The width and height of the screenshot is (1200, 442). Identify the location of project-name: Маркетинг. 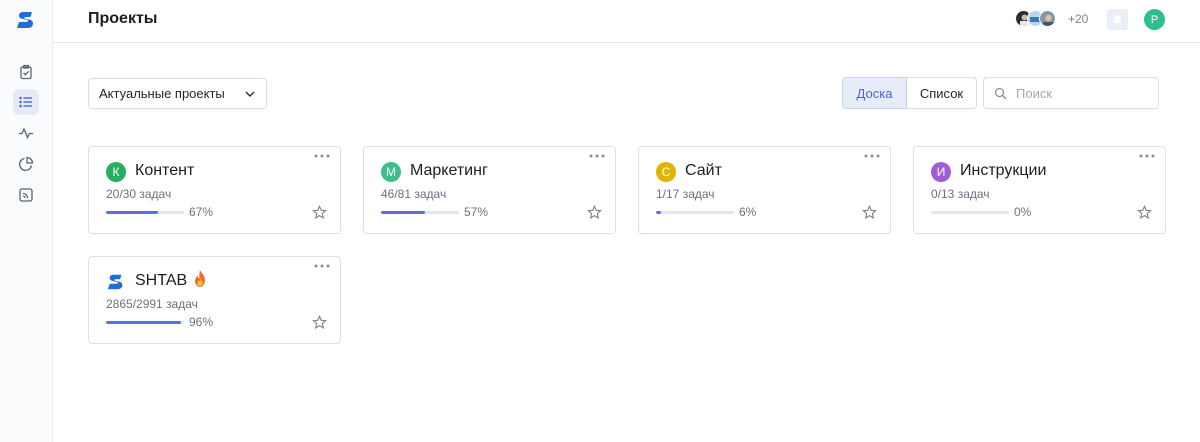
(449, 171).